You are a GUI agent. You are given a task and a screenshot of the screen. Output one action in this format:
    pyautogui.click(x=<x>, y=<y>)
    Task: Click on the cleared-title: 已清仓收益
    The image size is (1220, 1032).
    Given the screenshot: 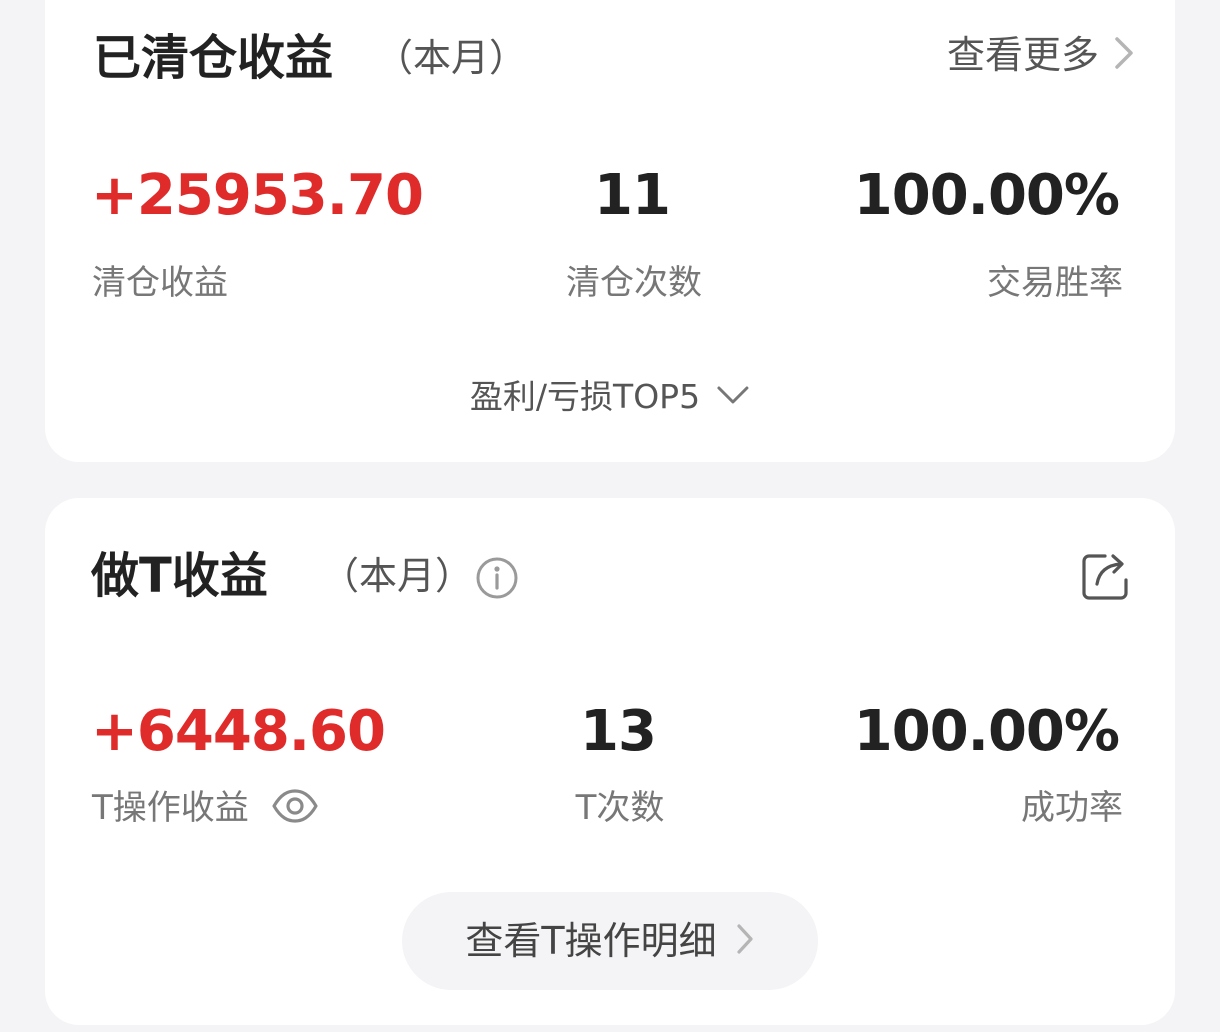 What is the action you would take?
    pyautogui.click(x=213, y=58)
    